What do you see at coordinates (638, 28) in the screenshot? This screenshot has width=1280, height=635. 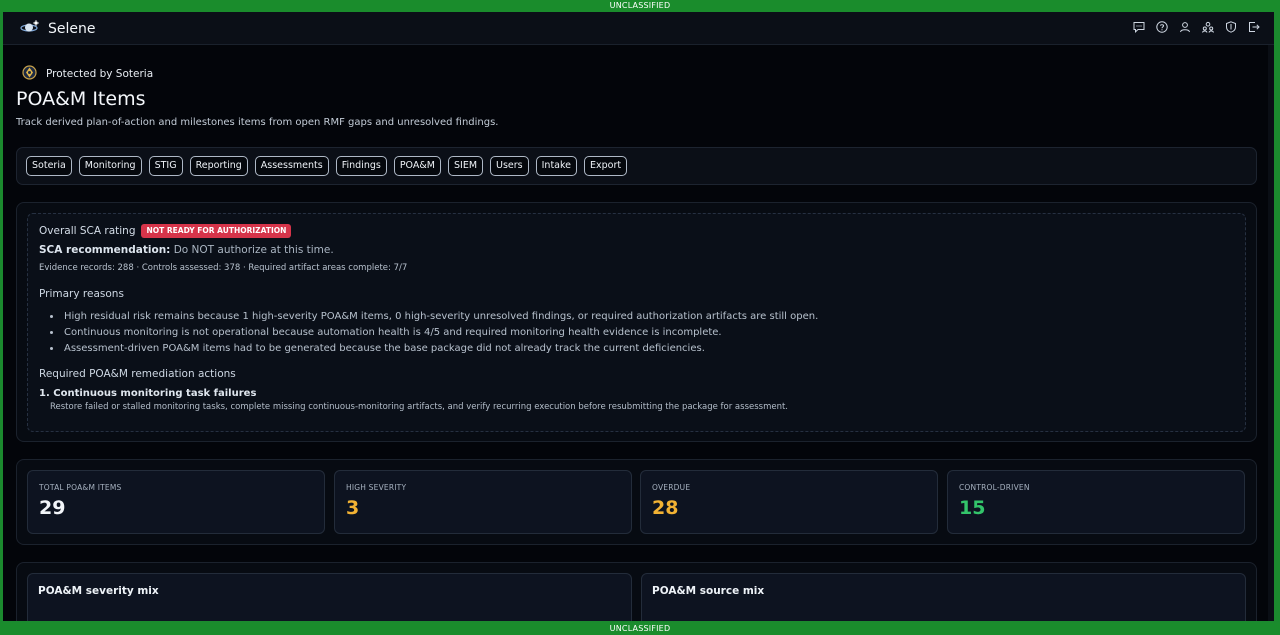 I see `app-header: Selene` at bounding box center [638, 28].